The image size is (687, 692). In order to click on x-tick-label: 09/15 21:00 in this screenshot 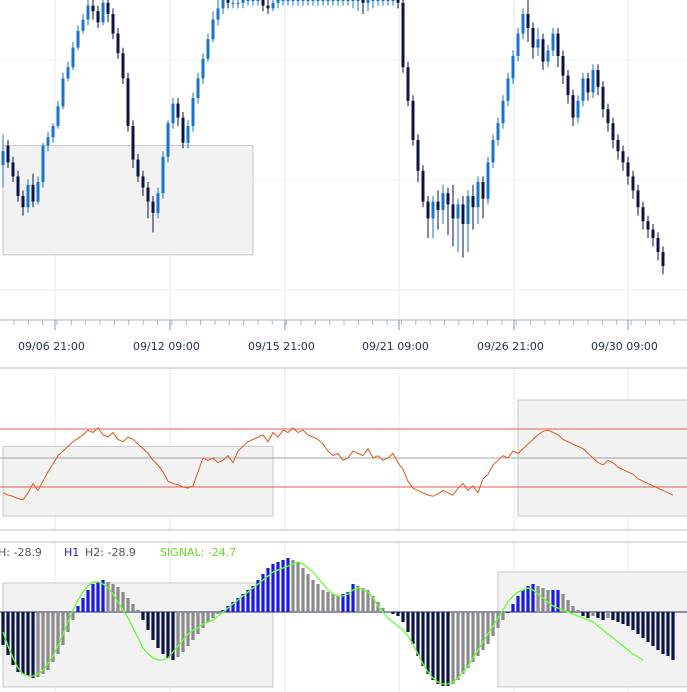, I will do `click(281, 346)`.